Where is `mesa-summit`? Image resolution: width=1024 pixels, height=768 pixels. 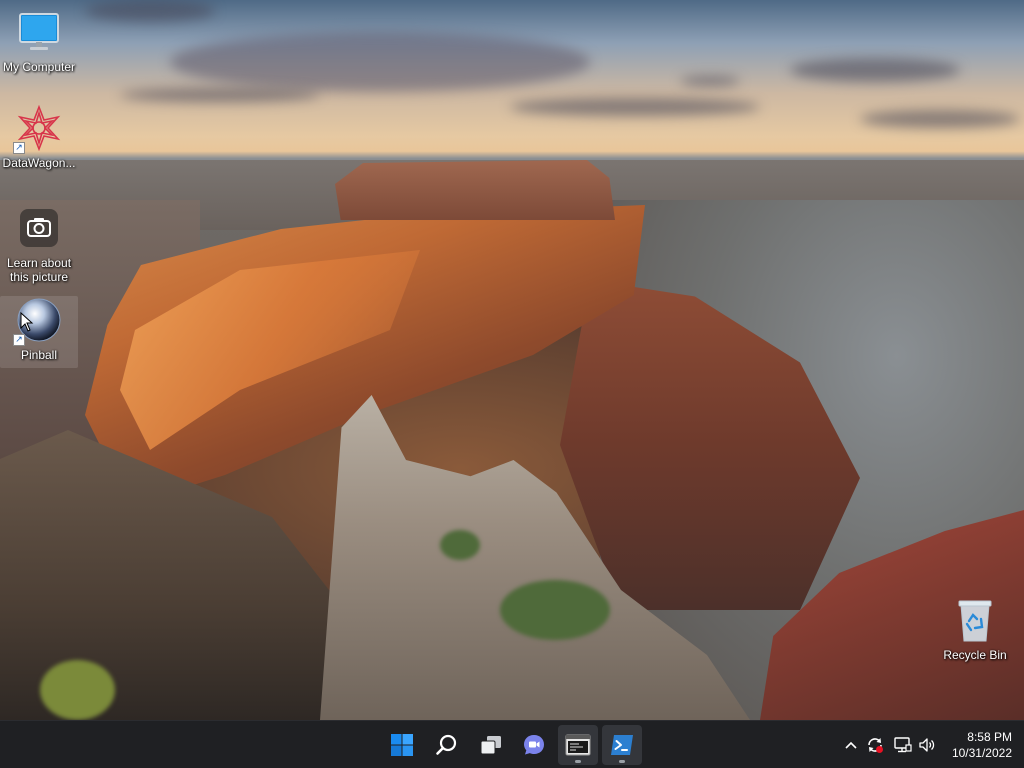 mesa-summit is located at coordinates (475, 190).